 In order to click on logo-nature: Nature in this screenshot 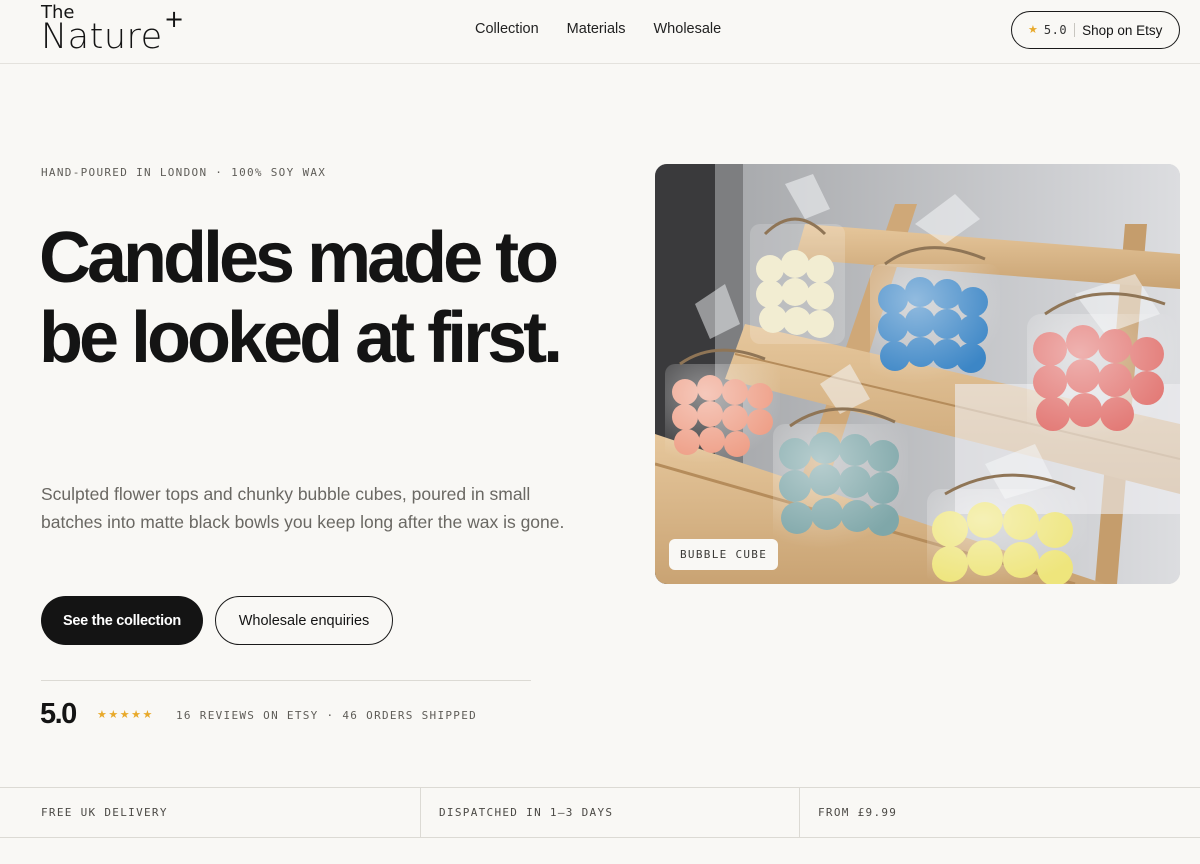, I will do `click(102, 37)`.